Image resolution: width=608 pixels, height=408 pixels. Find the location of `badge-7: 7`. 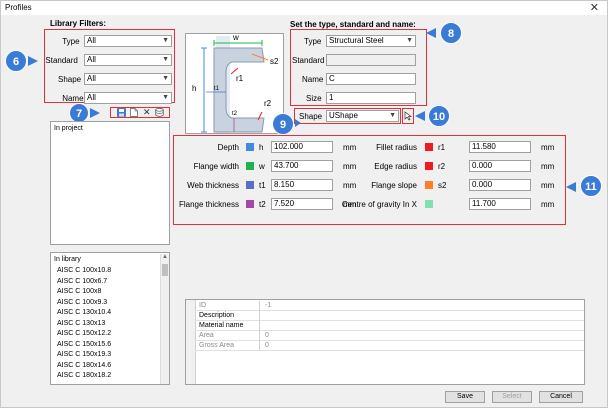

badge-7: 7 is located at coordinates (79, 113).